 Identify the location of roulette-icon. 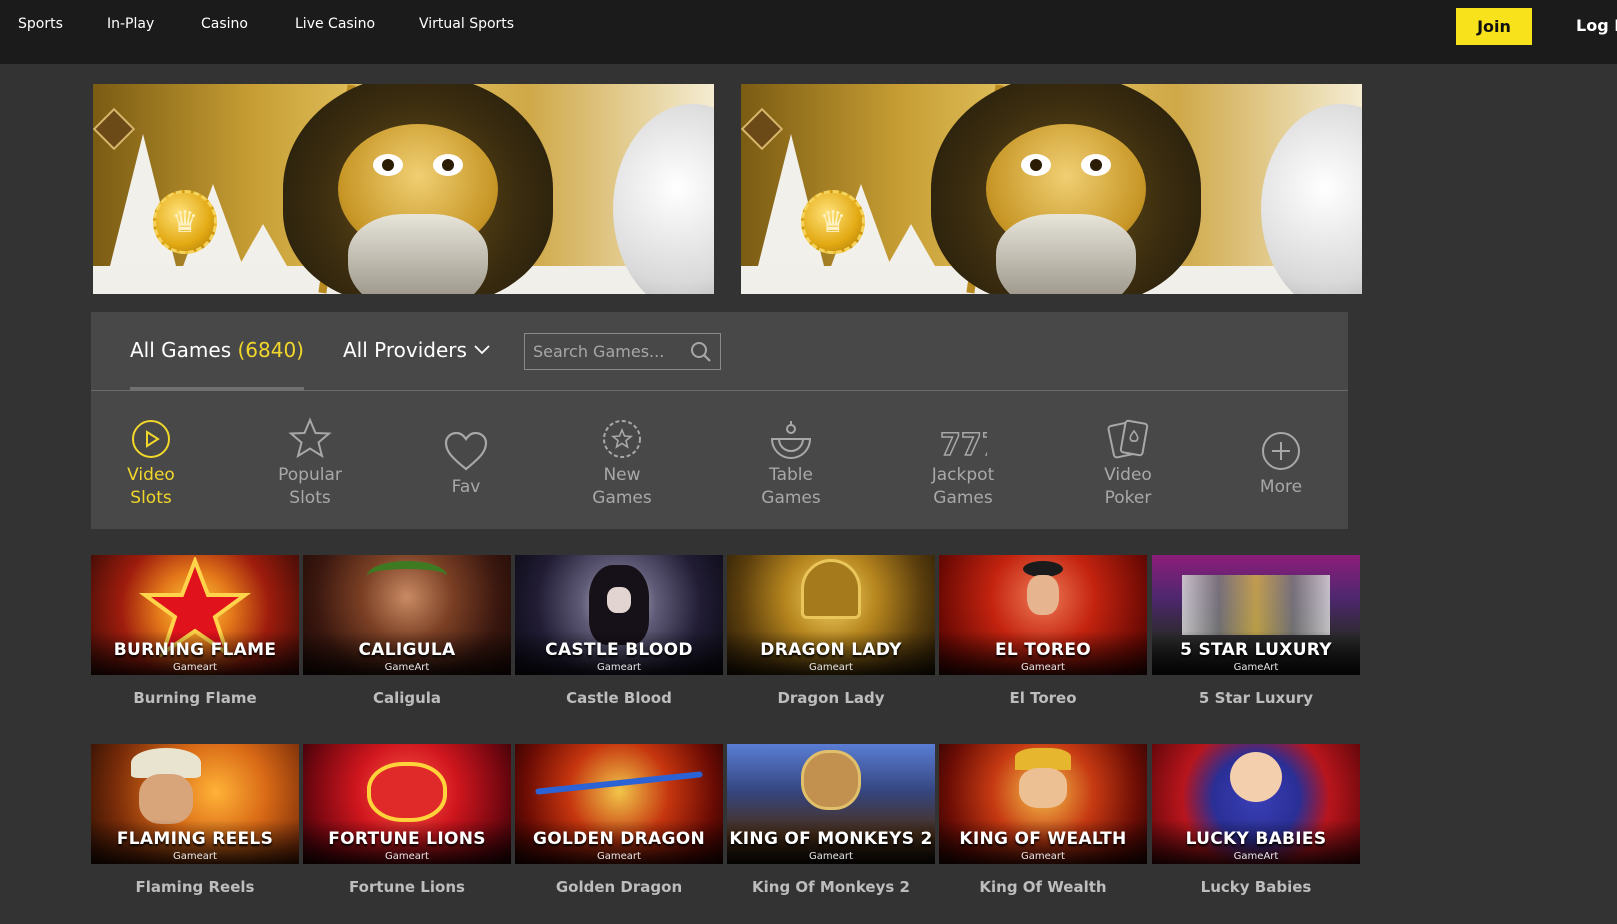
(791, 440).